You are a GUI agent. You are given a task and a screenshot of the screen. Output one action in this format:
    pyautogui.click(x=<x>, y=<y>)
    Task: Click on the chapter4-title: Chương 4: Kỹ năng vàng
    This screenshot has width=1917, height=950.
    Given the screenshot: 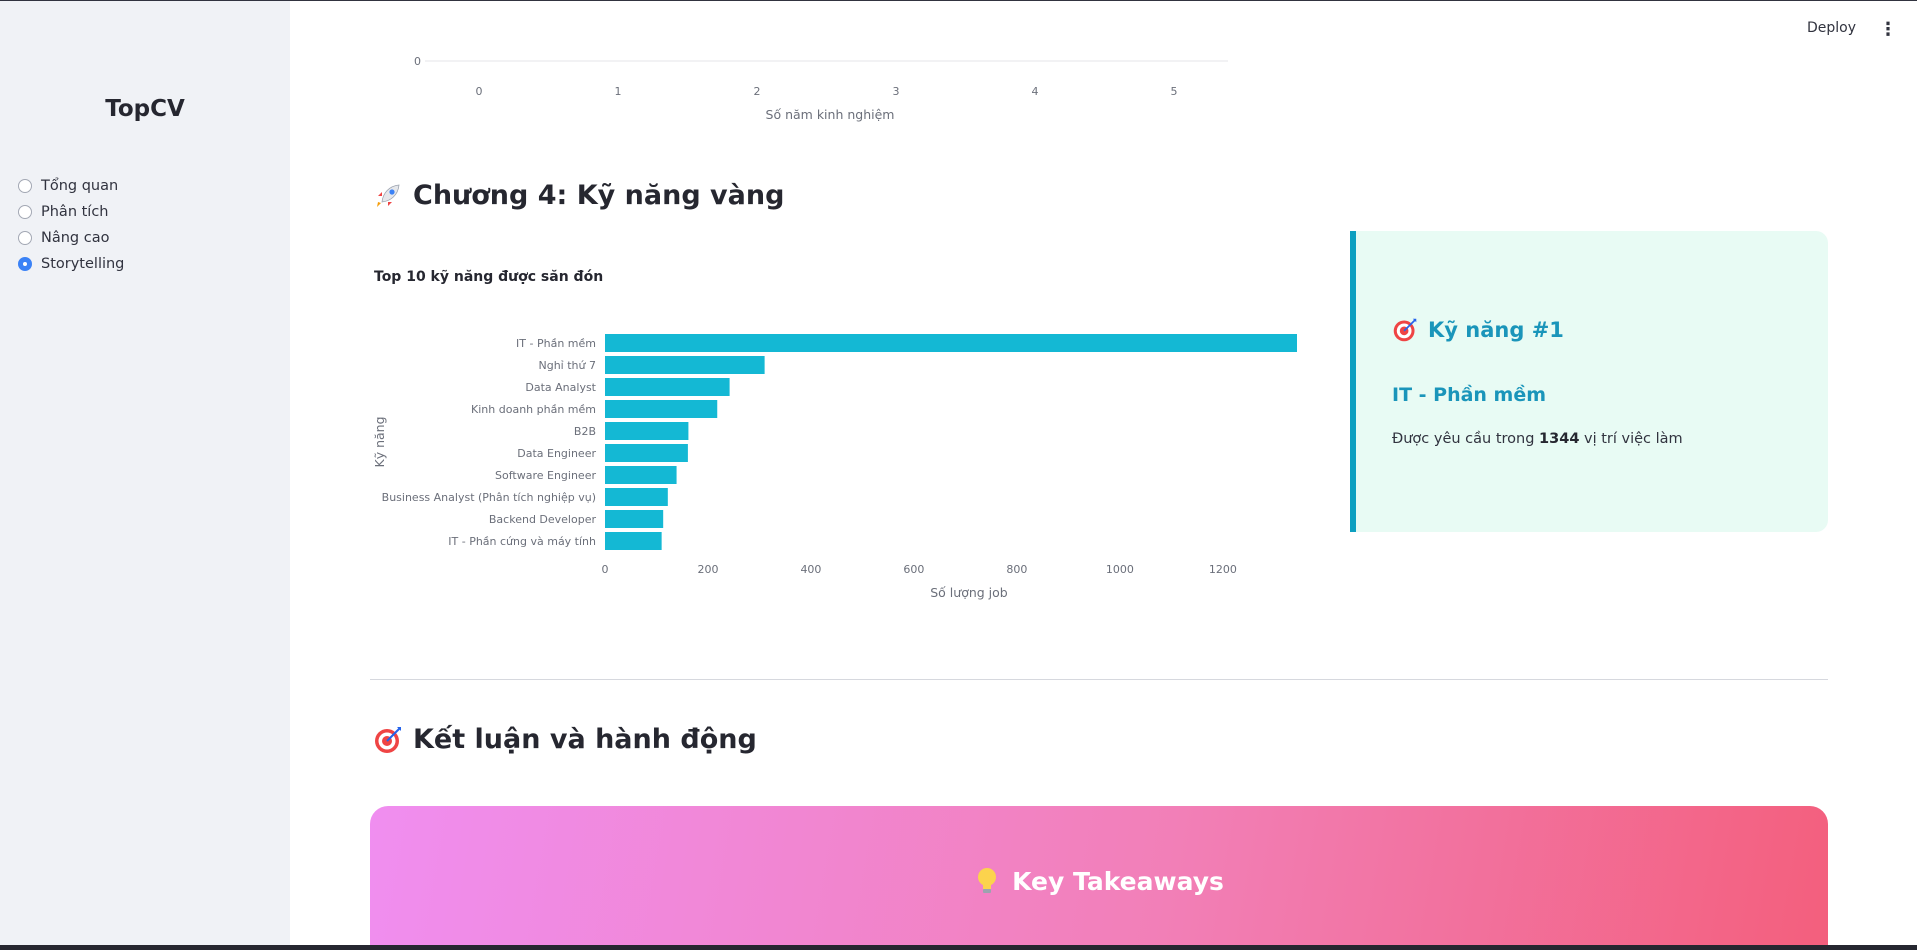 What is the action you would take?
    pyautogui.click(x=578, y=195)
    